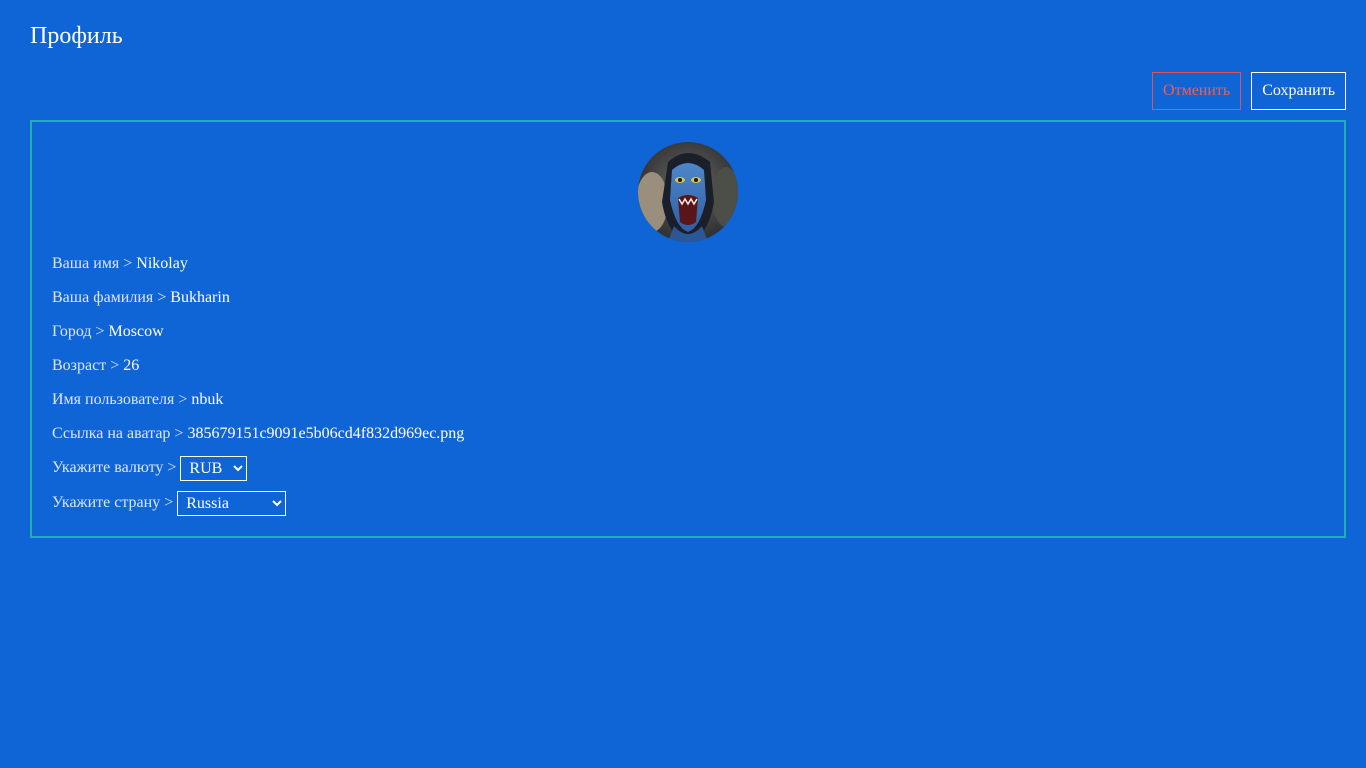 This screenshot has width=1366, height=768. Describe the element at coordinates (258, 473) in the screenshot. I see `currency-row: Укажите валюту > RUB` at that location.